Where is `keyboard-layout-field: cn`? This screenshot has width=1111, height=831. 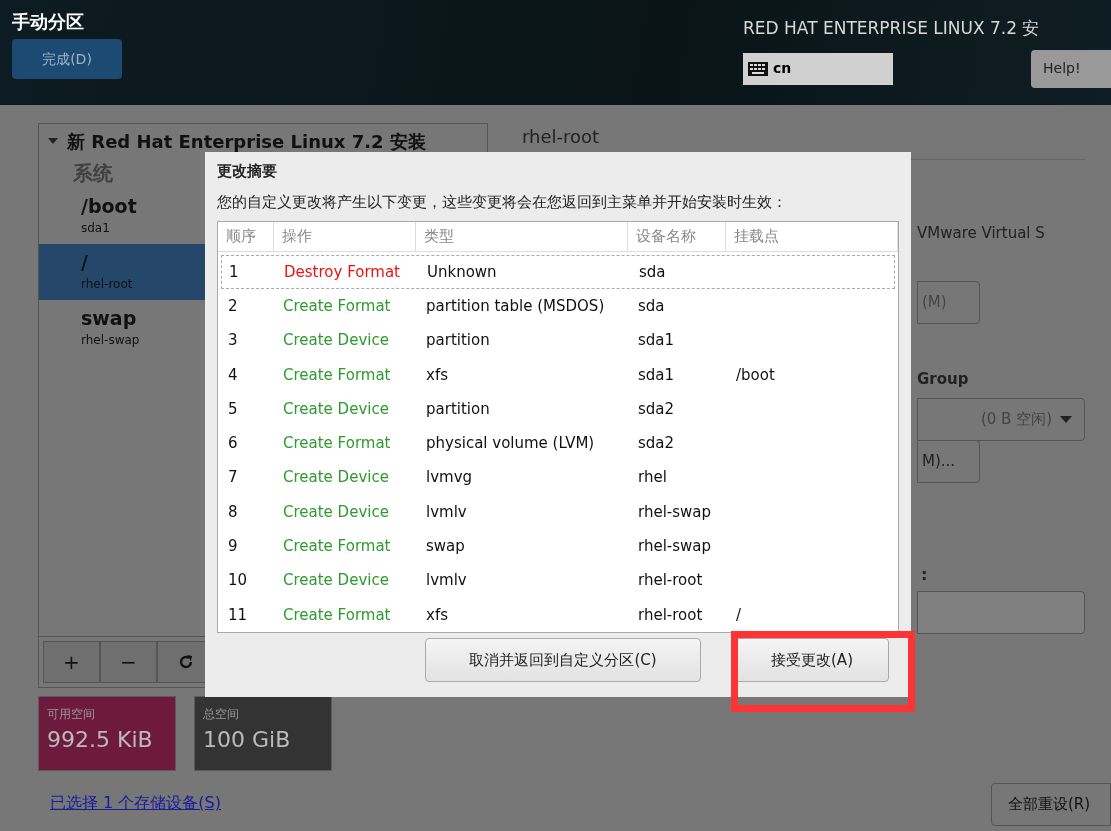
keyboard-layout-field: cn is located at coordinates (818, 68).